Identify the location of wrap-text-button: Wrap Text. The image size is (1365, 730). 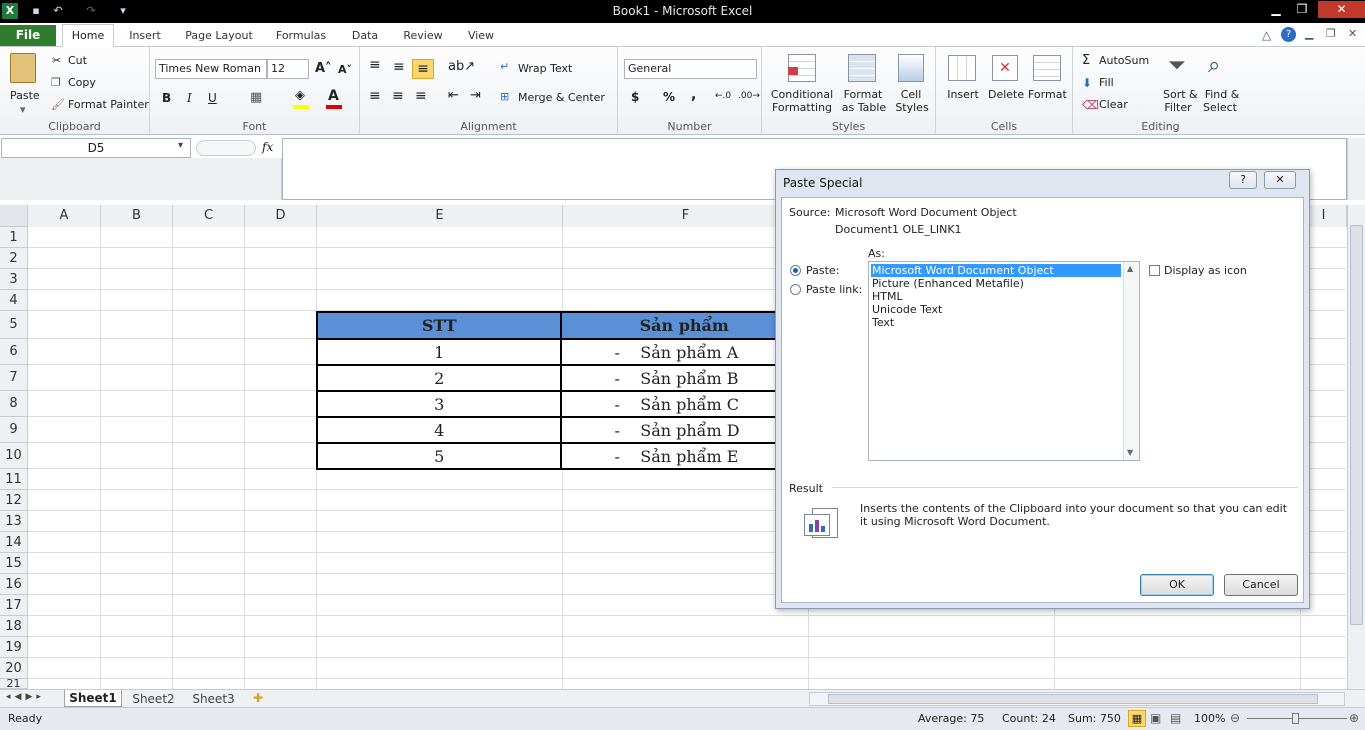
(545, 68).